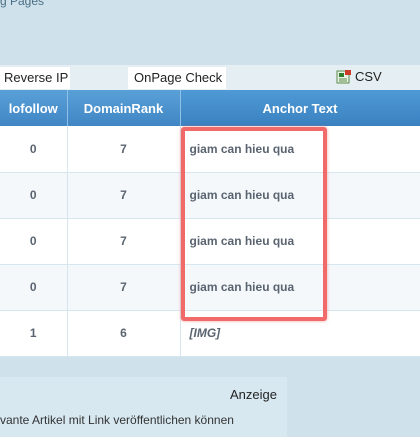  I want to click on csv-export-button: CSV, so click(359, 77).